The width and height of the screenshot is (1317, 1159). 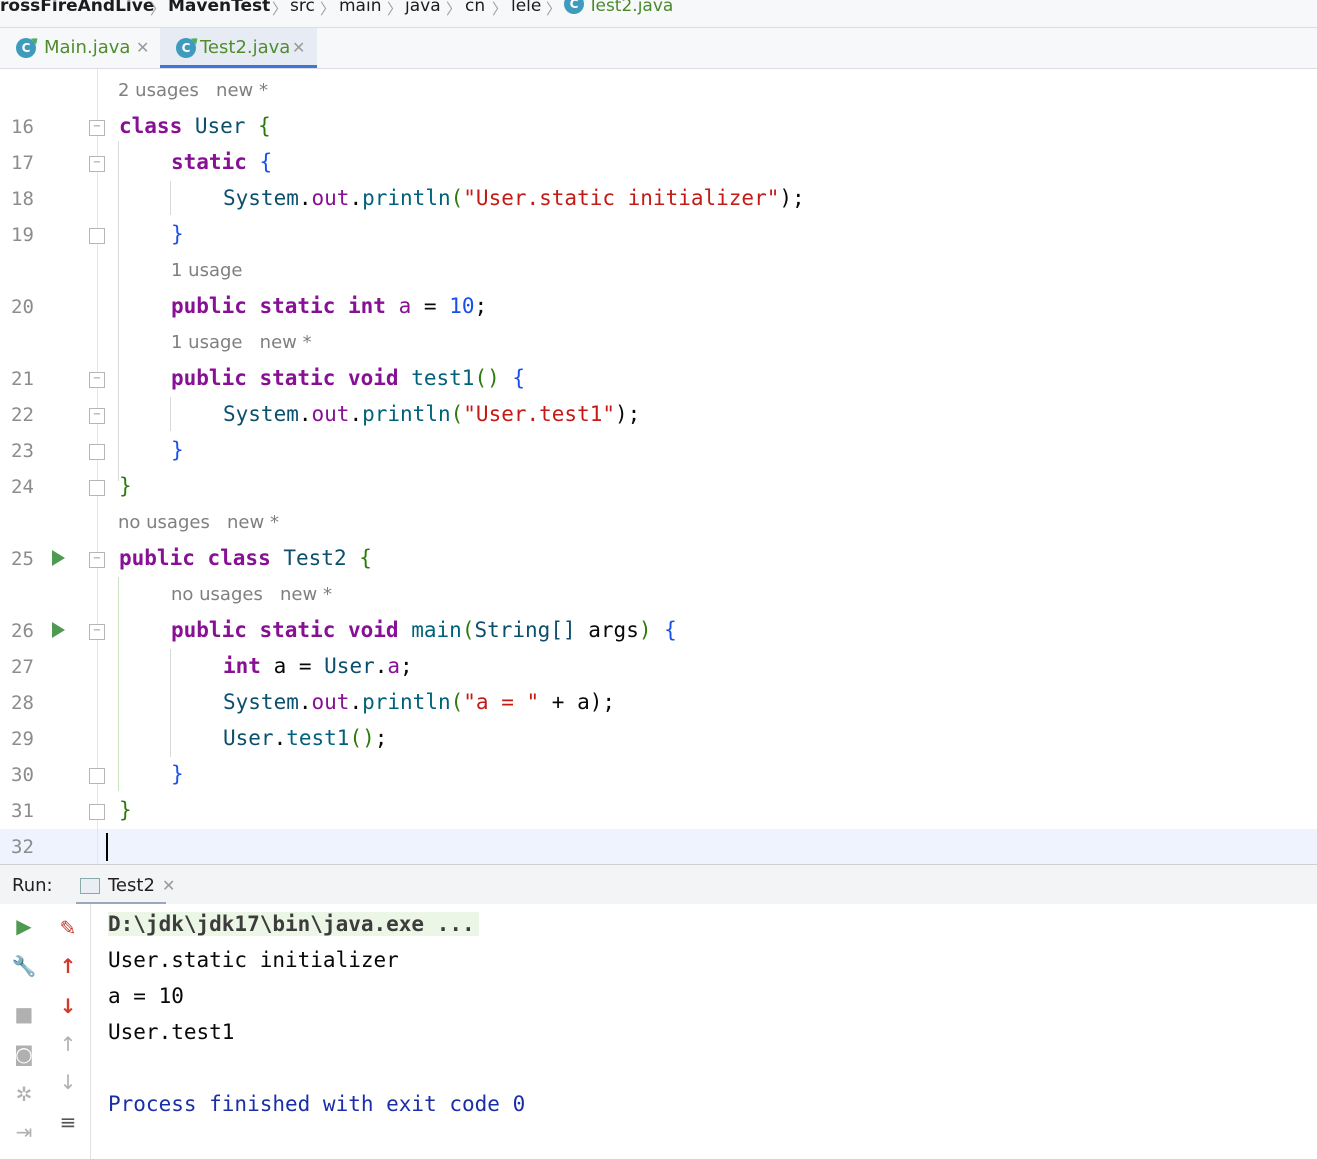 I want to click on exit-icon: ✲, so click(x=24, y=1094).